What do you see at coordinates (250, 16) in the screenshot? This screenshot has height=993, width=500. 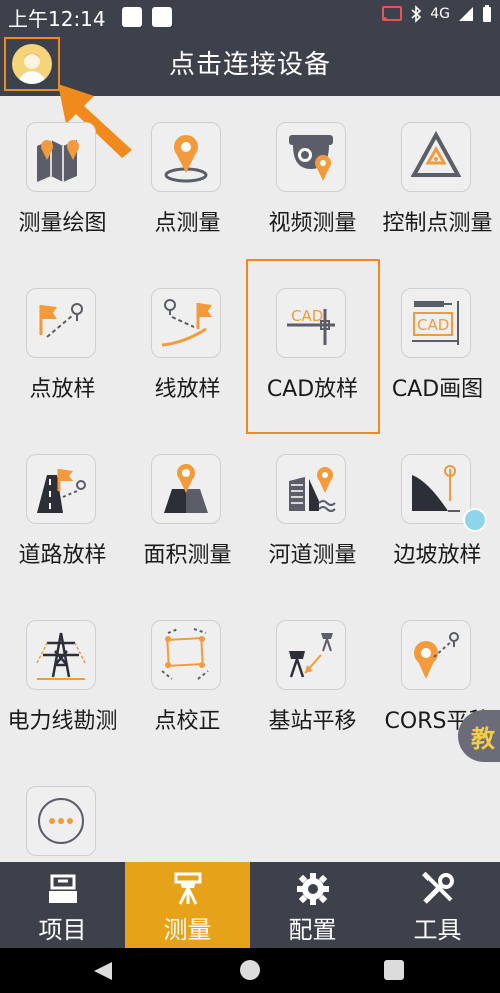 I see `status-bar: 上午12:14 4G` at bounding box center [250, 16].